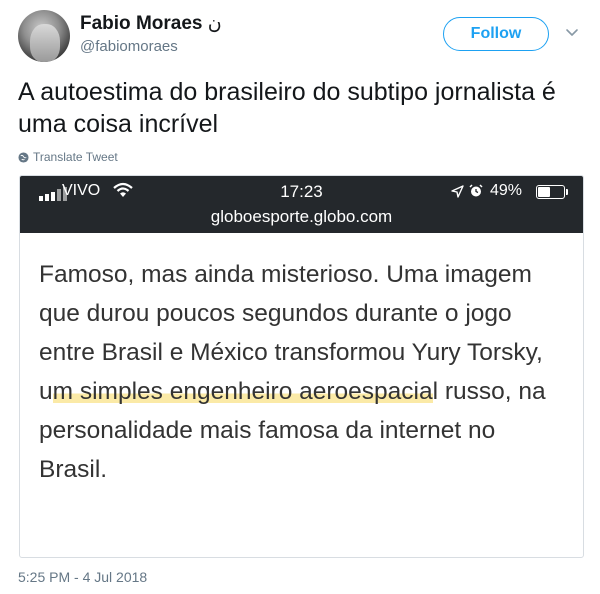 The width and height of the screenshot is (600, 594). What do you see at coordinates (506, 190) in the screenshot?
I see `battery-percentage: 49%` at bounding box center [506, 190].